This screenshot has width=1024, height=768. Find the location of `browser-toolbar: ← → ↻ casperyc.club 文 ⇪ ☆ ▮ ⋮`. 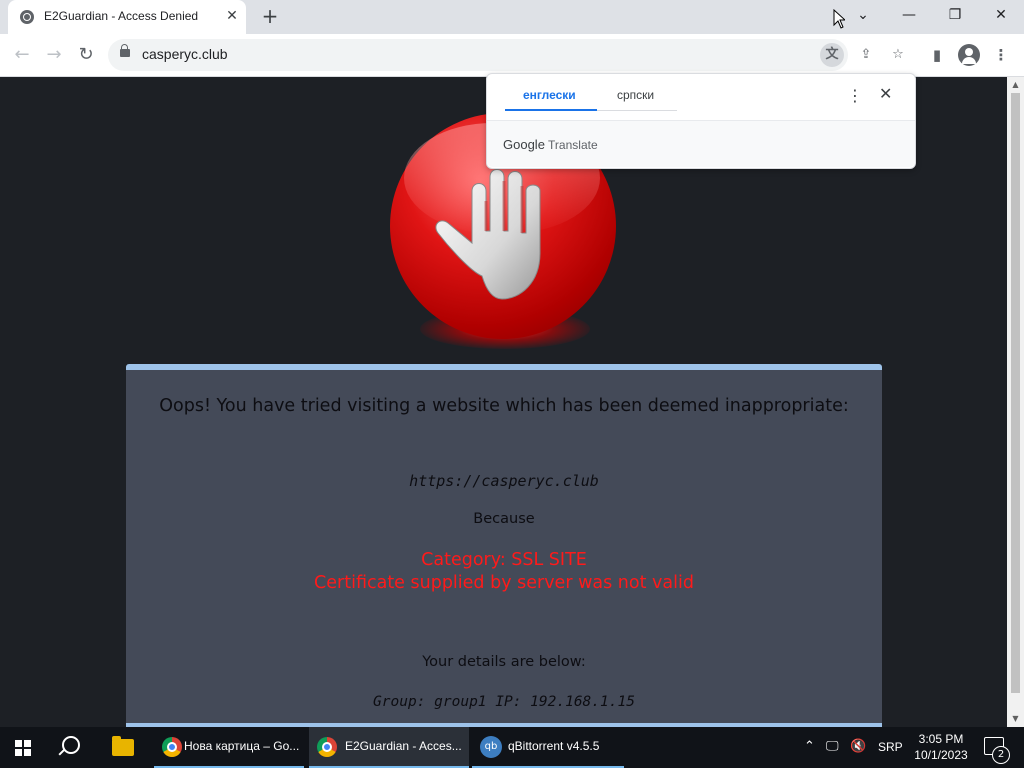

browser-toolbar: ← → ↻ casperyc.club 文 ⇪ ☆ ▮ ⋮ is located at coordinates (512, 55).